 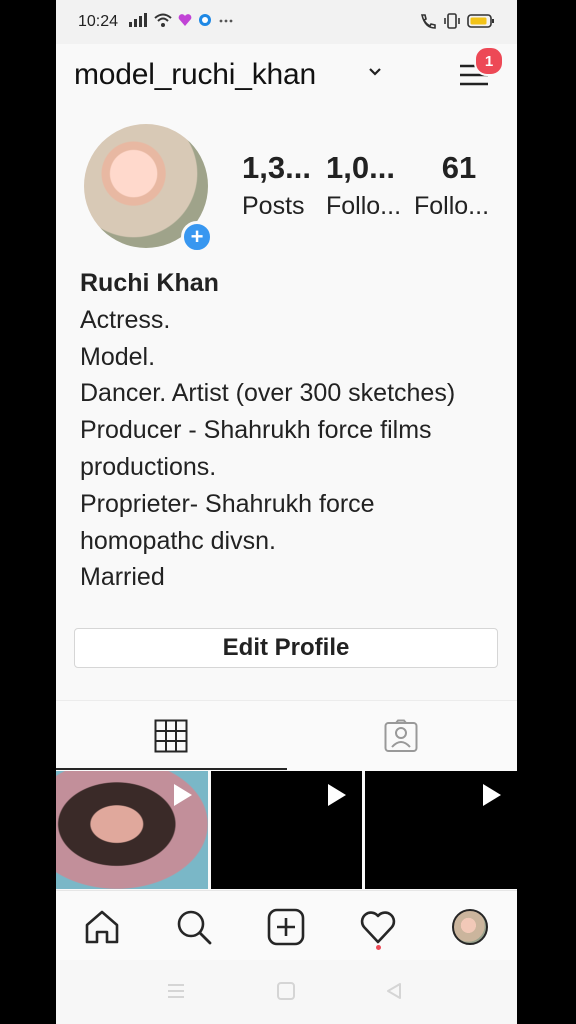 I want to click on profile-name: Ruchi Khan, so click(x=149, y=283).